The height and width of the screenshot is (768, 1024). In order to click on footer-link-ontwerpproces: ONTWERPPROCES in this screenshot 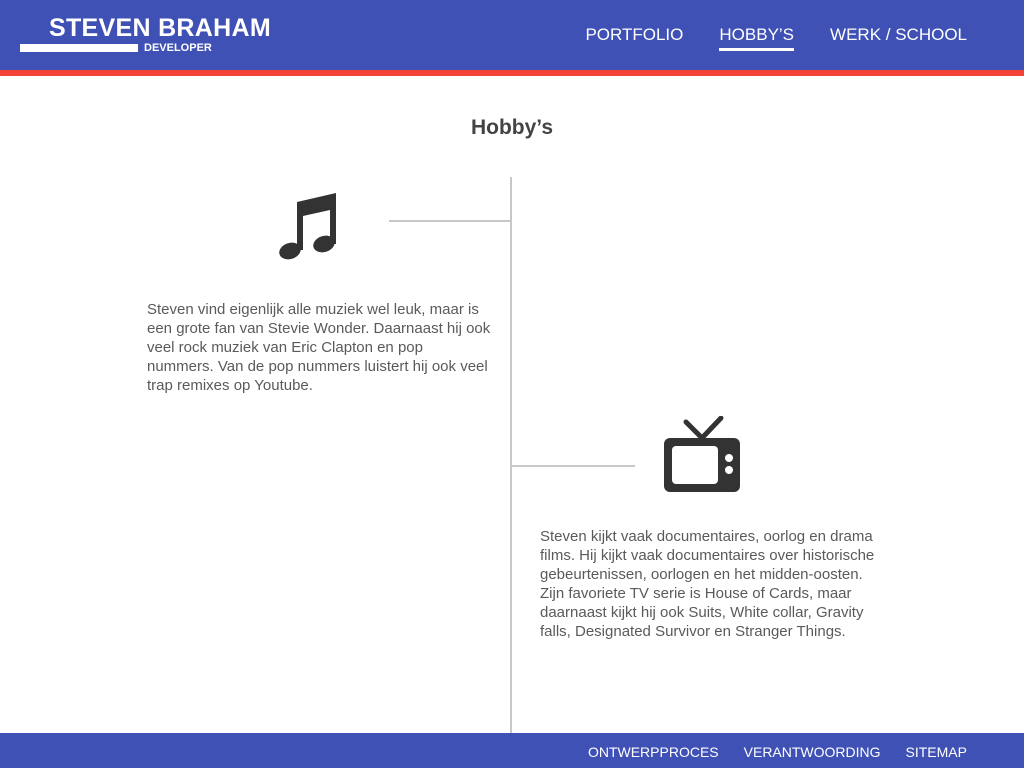, I will do `click(653, 752)`.